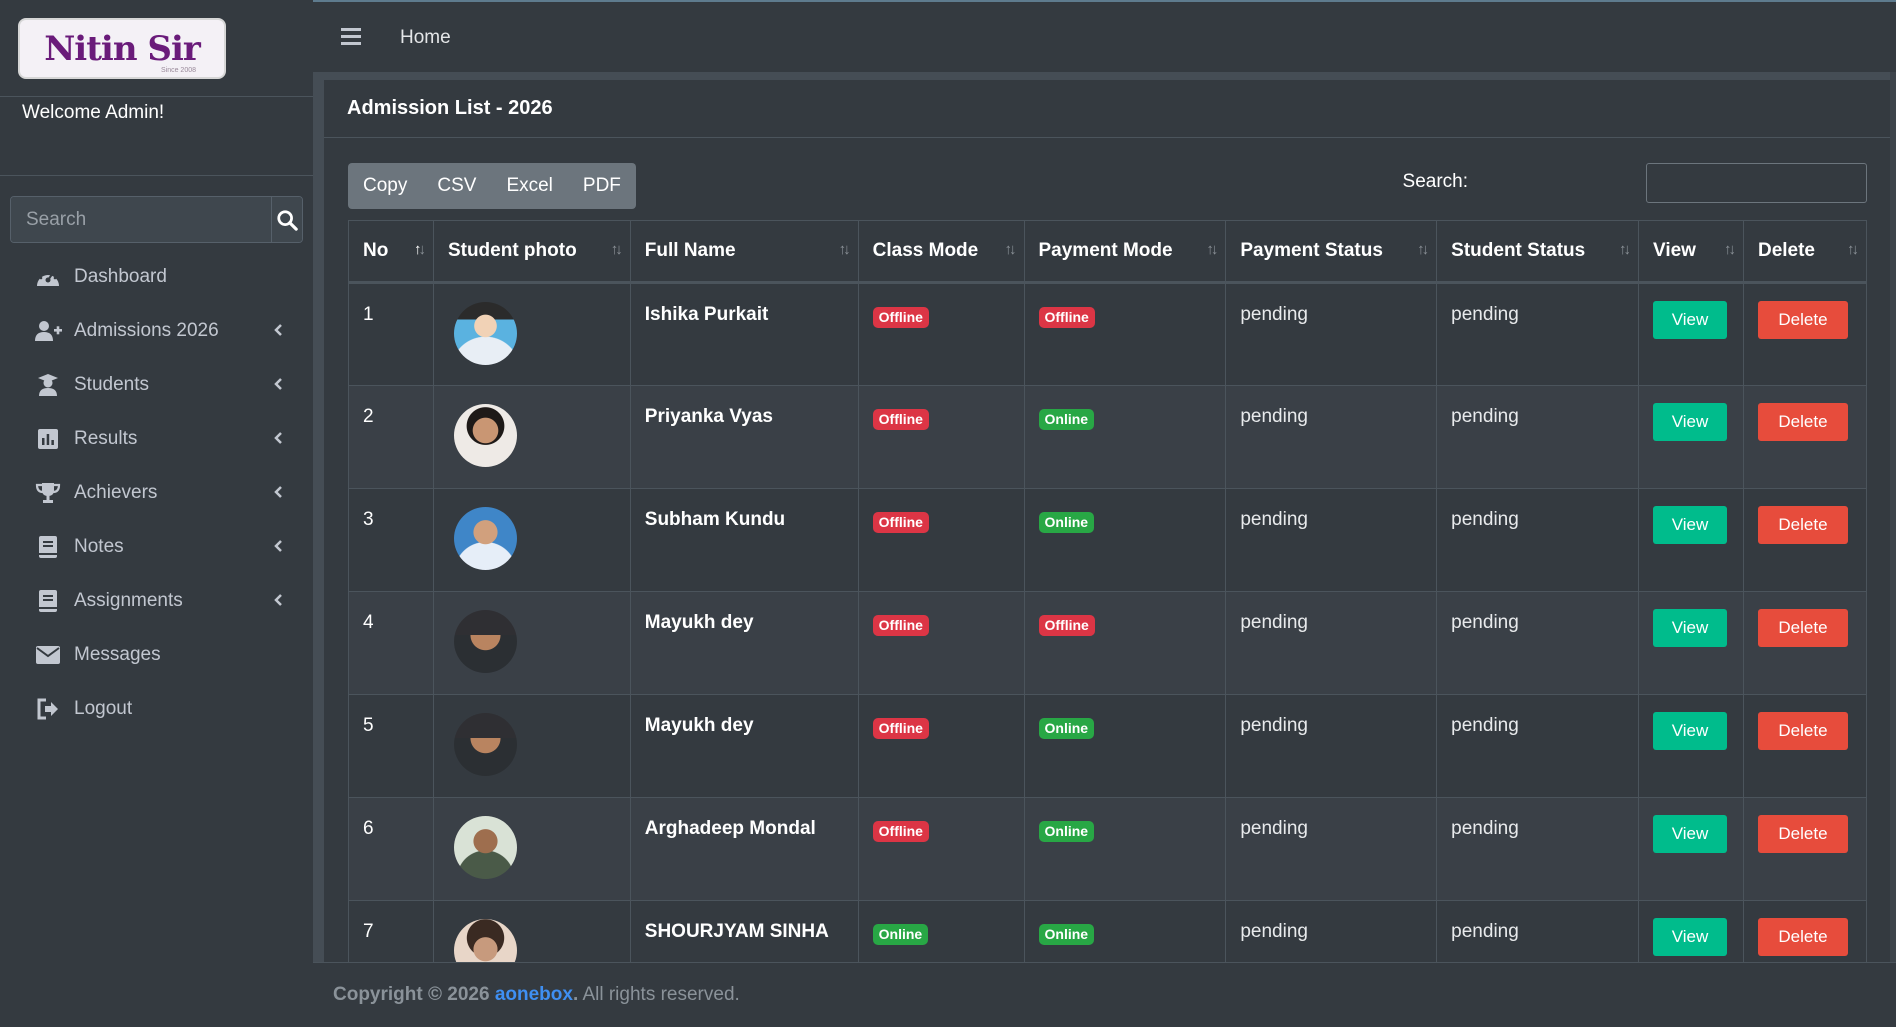 Image resolution: width=1896 pixels, height=1027 pixels. I want to click on welcome-text: Welcome Admin!, so click(93, 112).